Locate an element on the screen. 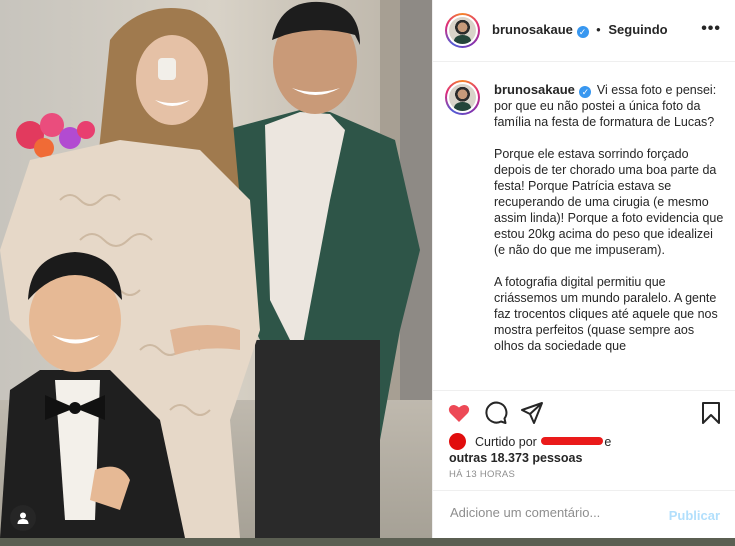  publish-button: Publicar is located at coordinates (694, 515).